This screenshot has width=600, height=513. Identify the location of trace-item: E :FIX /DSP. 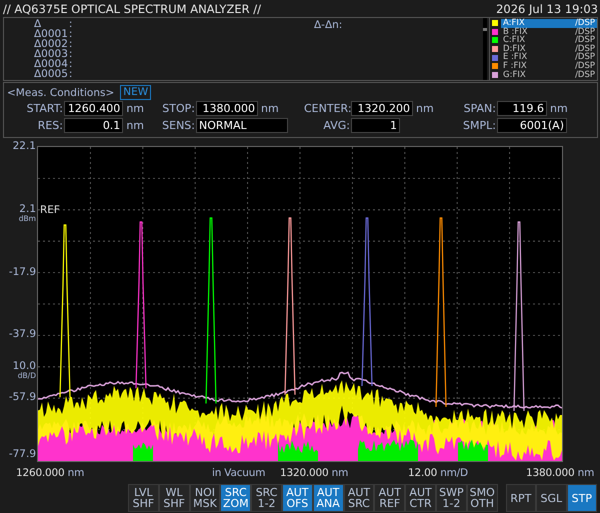
(549, 57).